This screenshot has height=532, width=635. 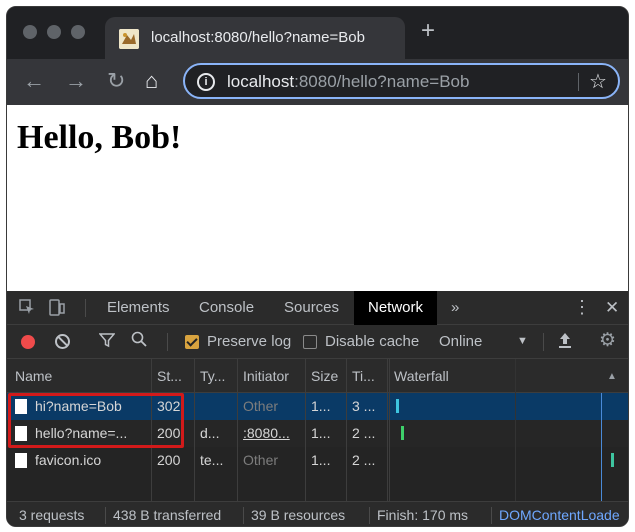 I want to click on column-size: Size, so click(x=328, y=376).